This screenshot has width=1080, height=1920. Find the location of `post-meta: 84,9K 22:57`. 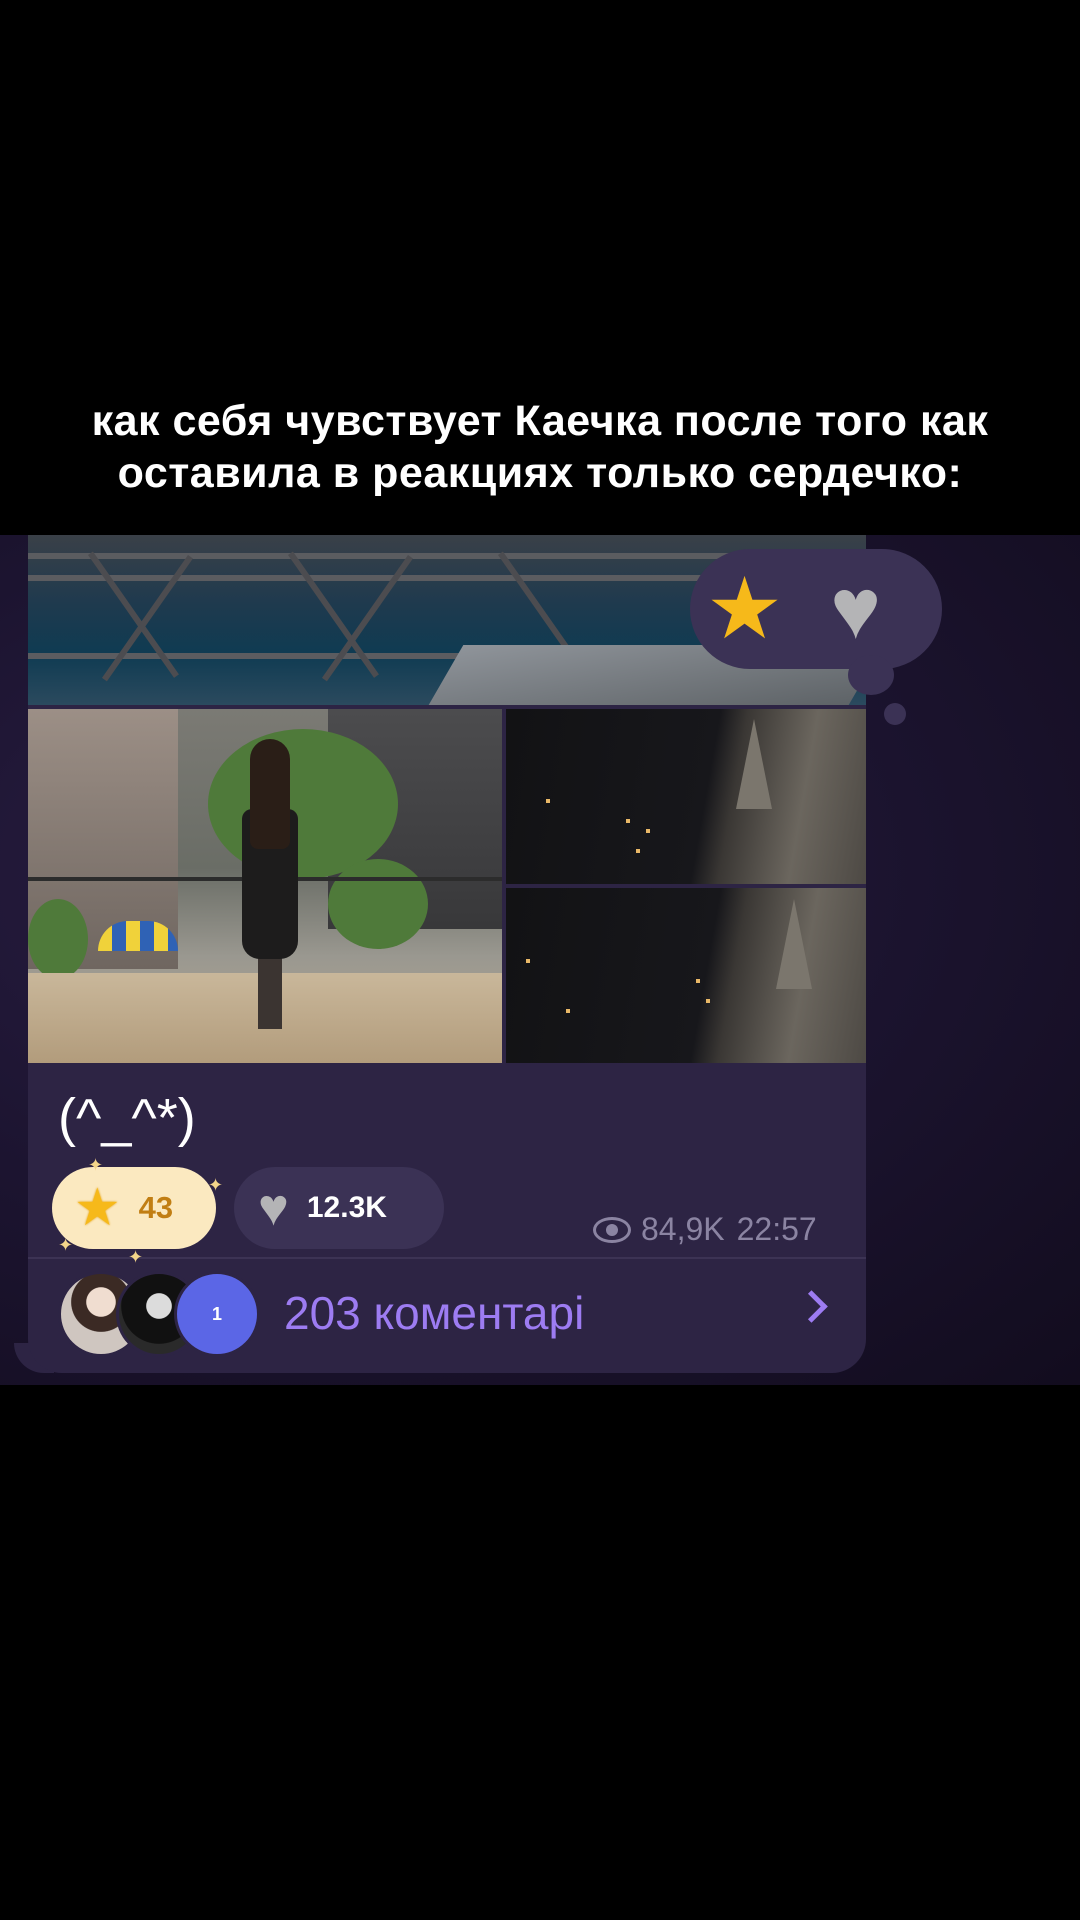

post-meta: 84,9K 22:57 is located at coordinates (705, 1229).